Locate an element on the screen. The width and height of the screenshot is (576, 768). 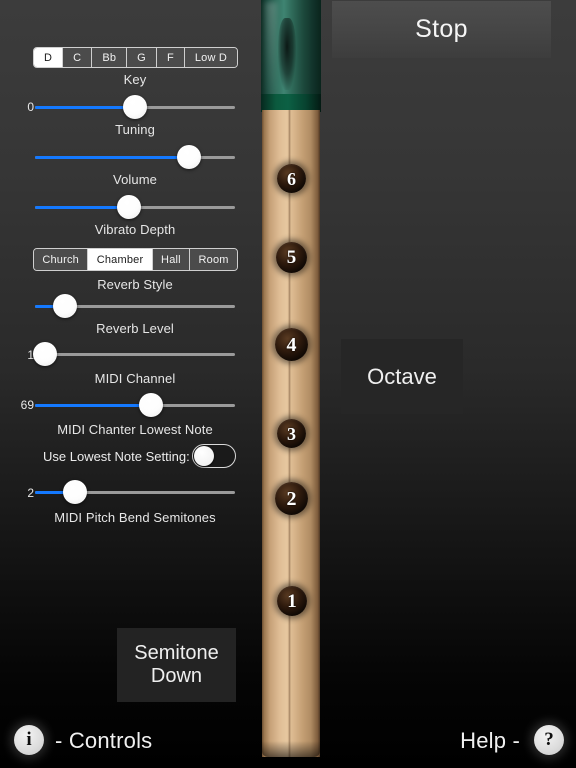
tuning-value: 0 is located at coordinates (30, 107).